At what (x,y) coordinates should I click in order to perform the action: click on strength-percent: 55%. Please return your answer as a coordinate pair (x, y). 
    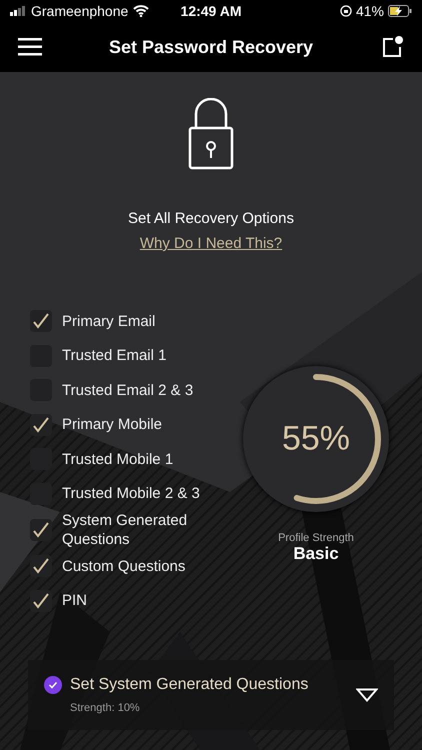
    Looking at the image, I should click on (316, 439).